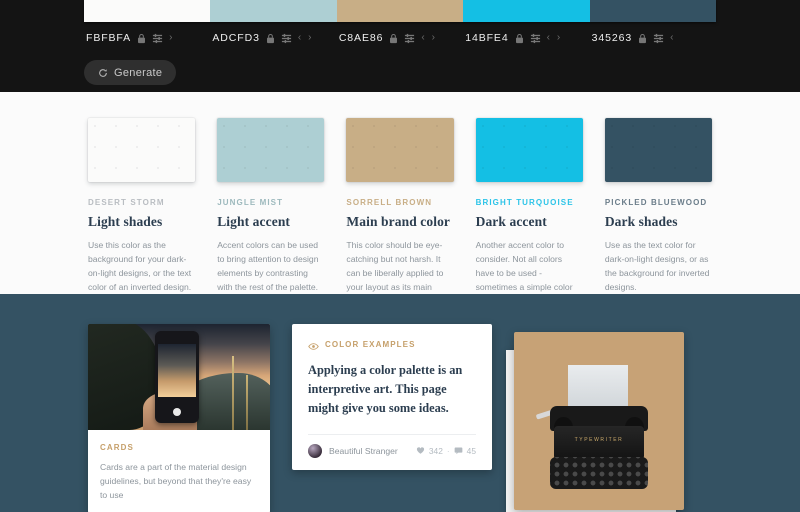  I want to click on hex-cell-0: FBFBFA ›, so click(147, 38).